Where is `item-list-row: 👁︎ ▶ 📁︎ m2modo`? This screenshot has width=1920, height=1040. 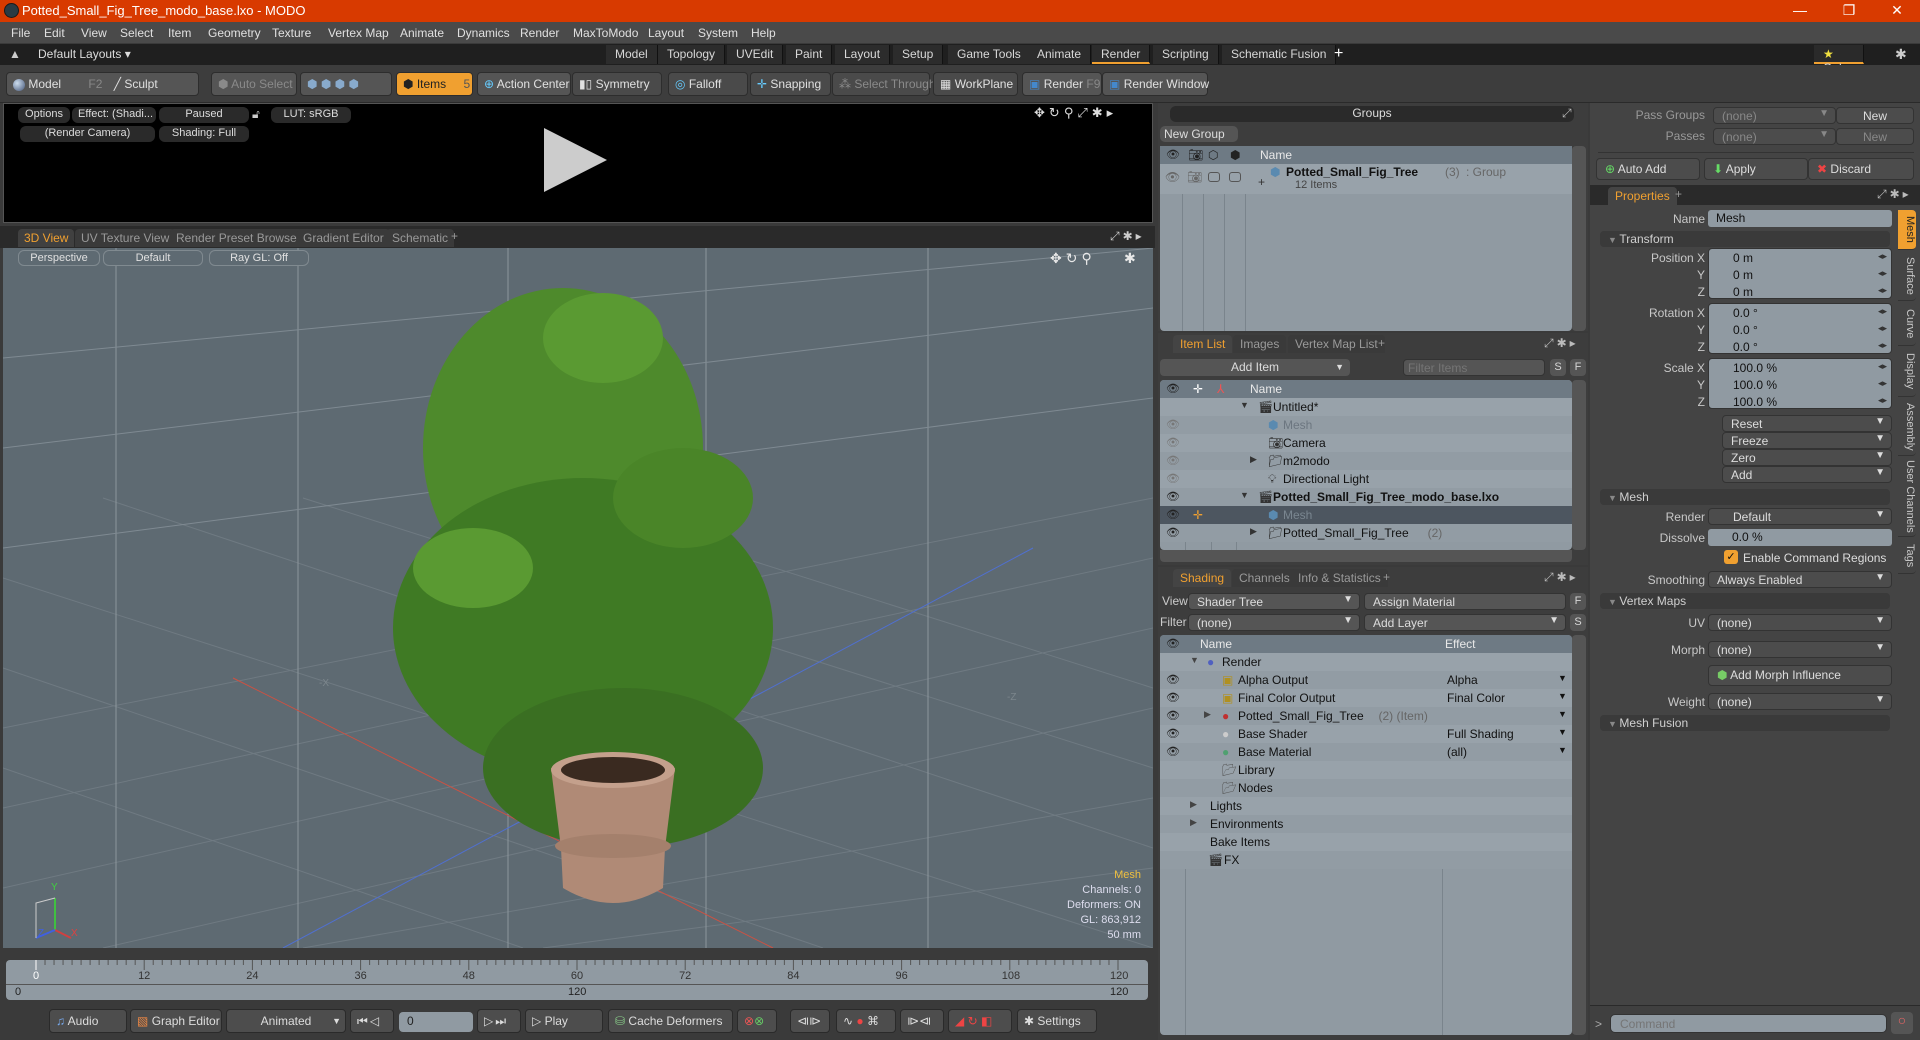
item-list-row: 👁︎ ▶ 📁︎ m2modo is located at coordinates (1366, 461).